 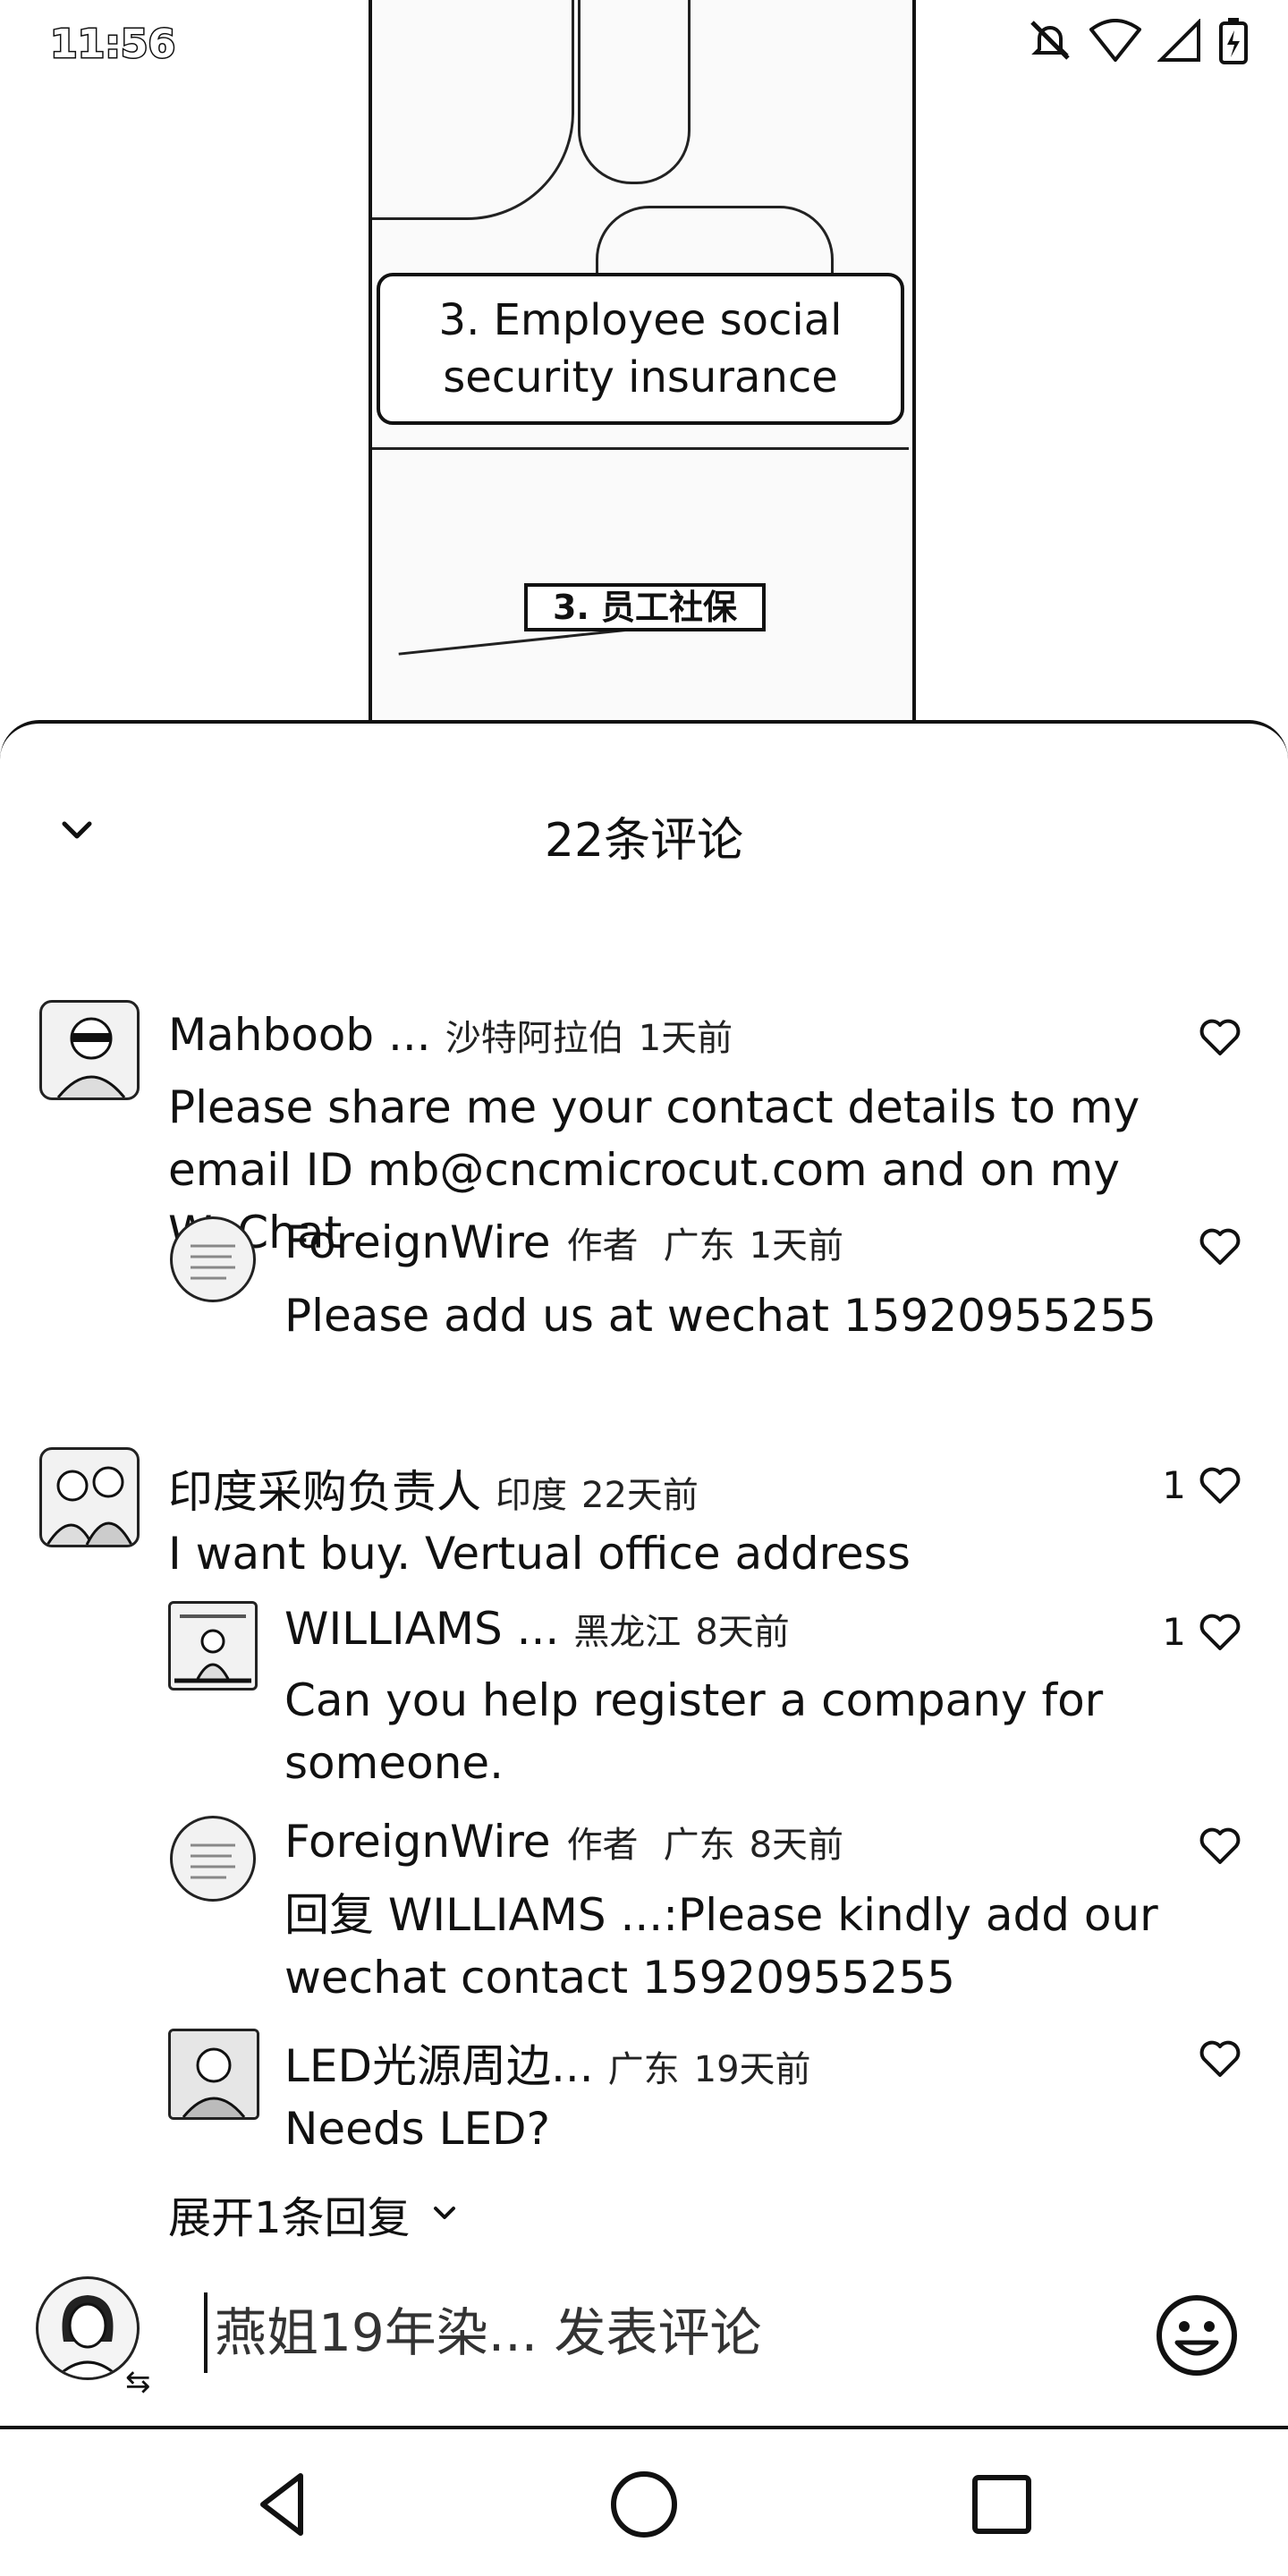 I want to click on comment-location: 印度, so click(x=531, y=1495).